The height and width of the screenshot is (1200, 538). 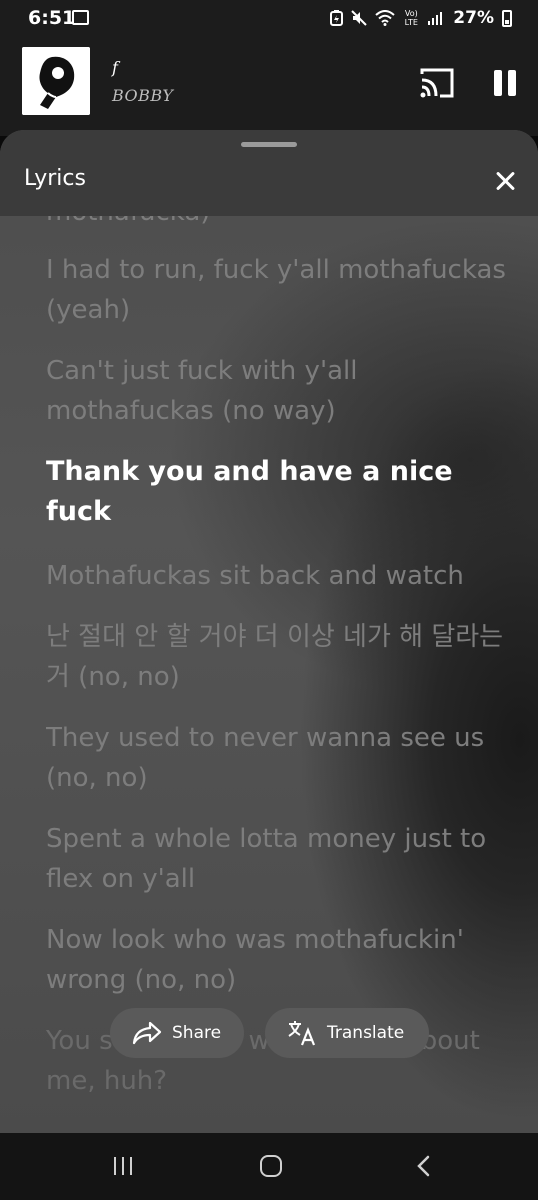 What do you see at coordinates (512, 83) in the screenshot?
I see `pause-icon-bar-right` at bounding box center [512, 83].